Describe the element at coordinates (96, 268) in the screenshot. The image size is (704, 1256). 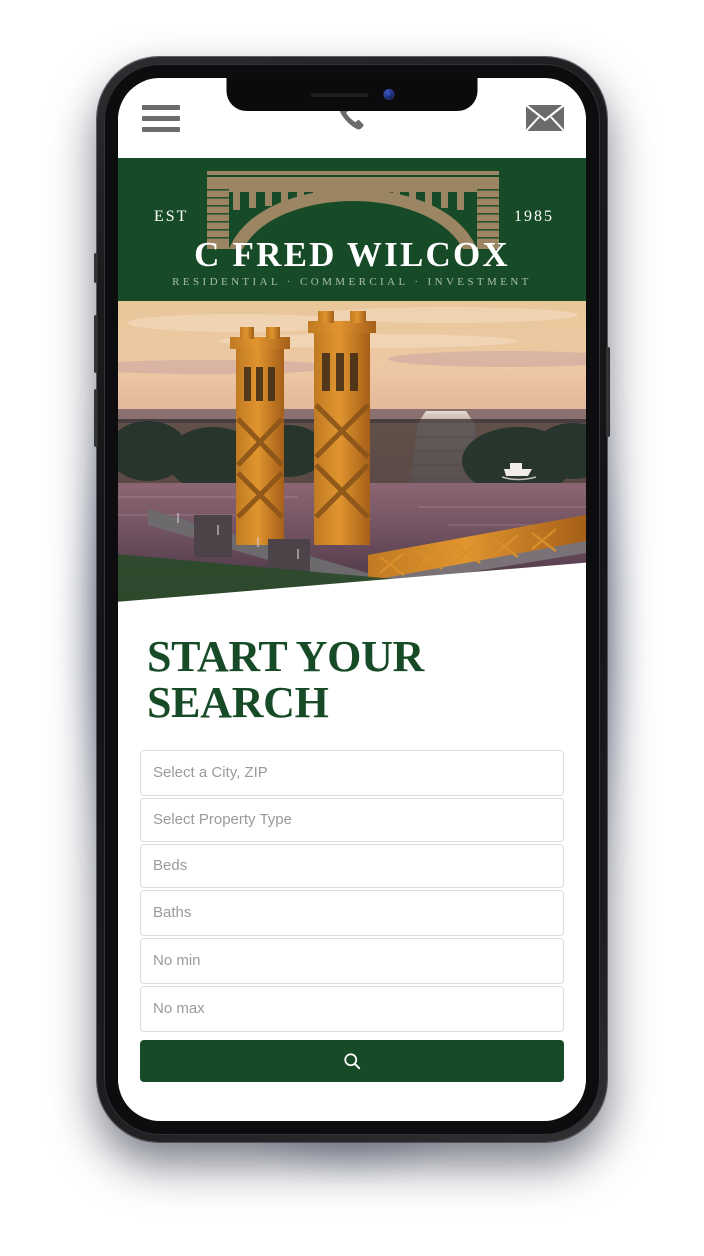
I see `mute-switch` at that location.